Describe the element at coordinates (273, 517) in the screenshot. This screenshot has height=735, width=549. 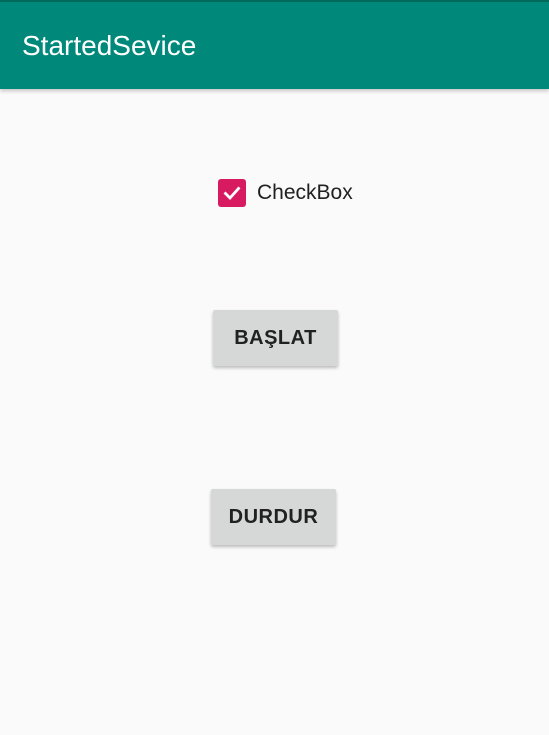
I see `stop-button: DURDUR` at that location.